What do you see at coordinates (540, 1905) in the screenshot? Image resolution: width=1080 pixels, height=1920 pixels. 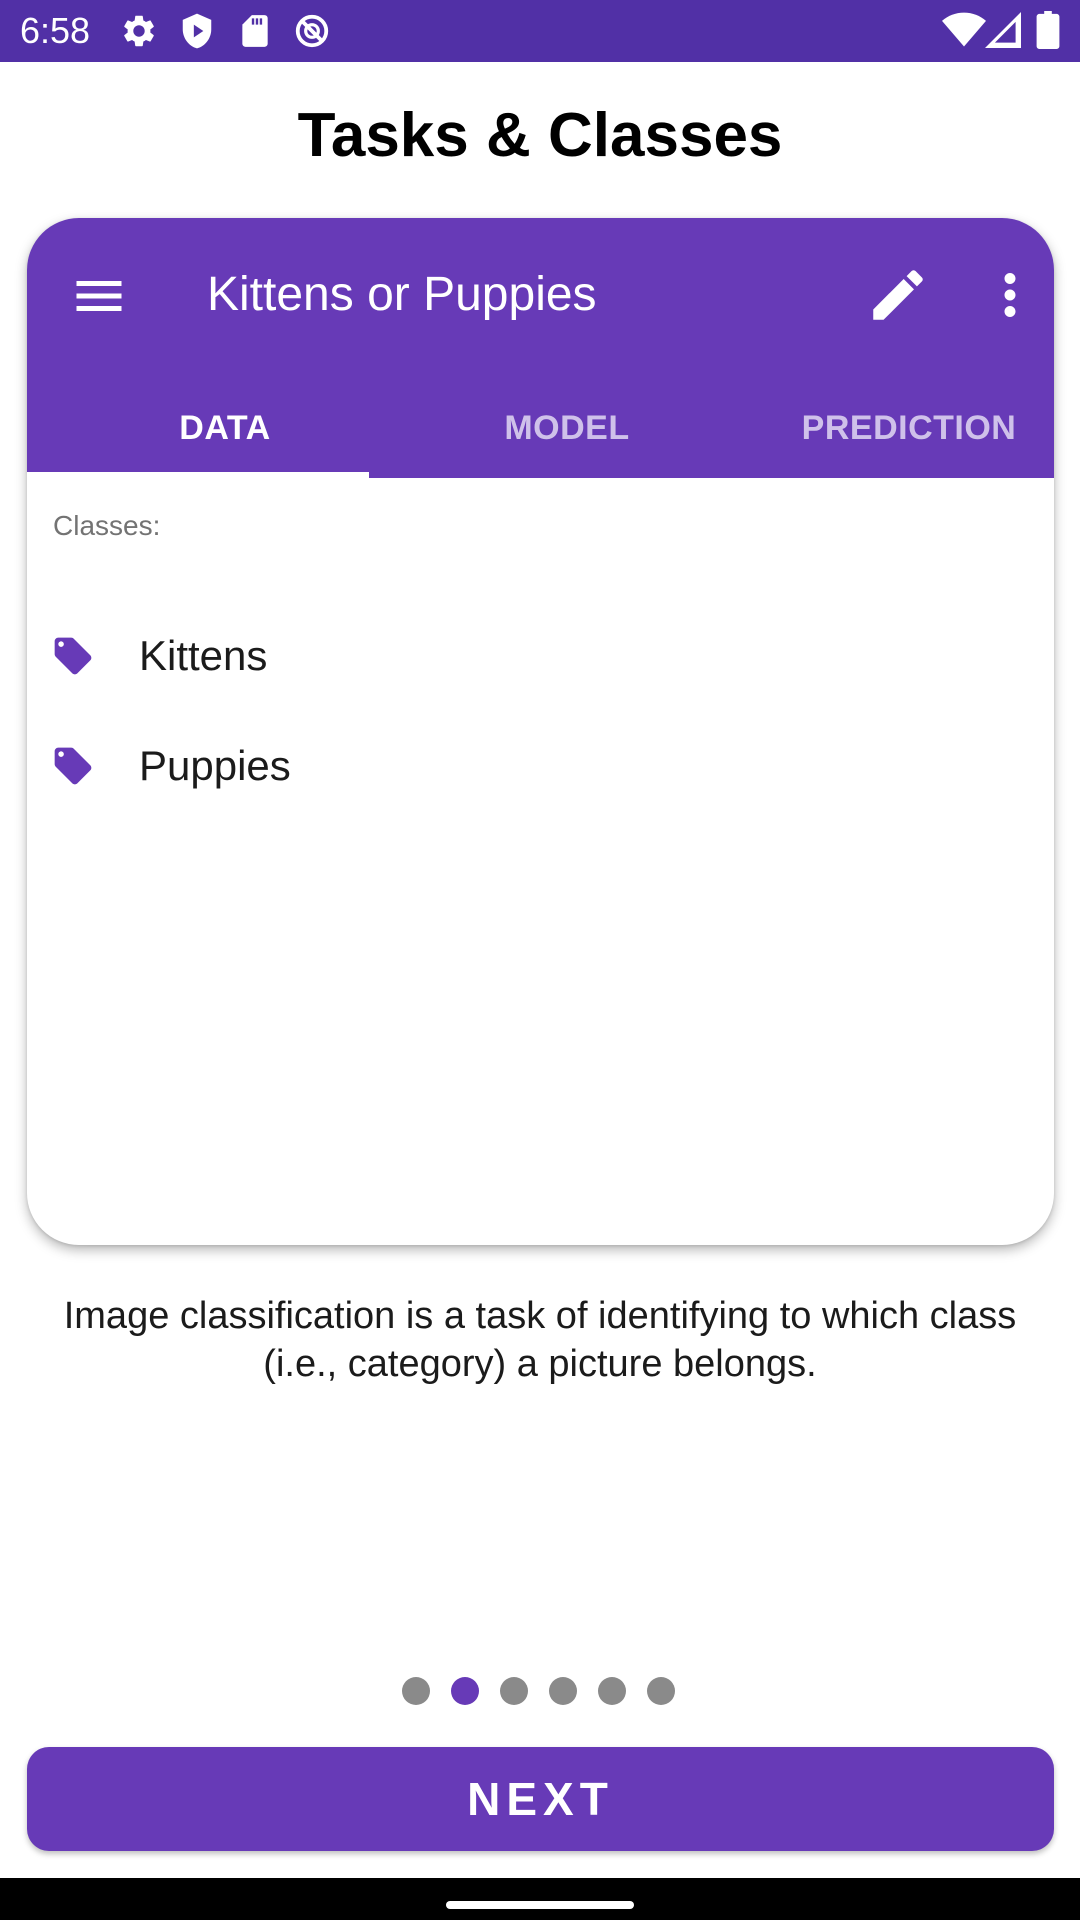 I see `home-handle` at bounding box center [540, 1905].